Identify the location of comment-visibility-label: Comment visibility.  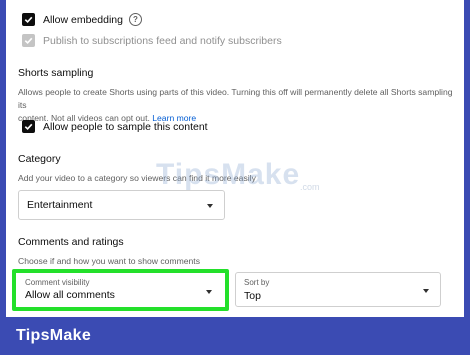
(57, 282).